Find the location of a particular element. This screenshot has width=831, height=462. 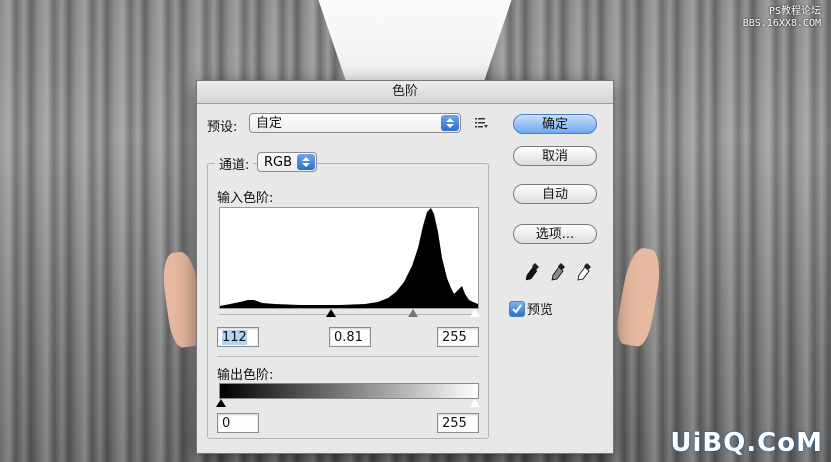

auto-button: 自动 is located at coordinates (555, 194).